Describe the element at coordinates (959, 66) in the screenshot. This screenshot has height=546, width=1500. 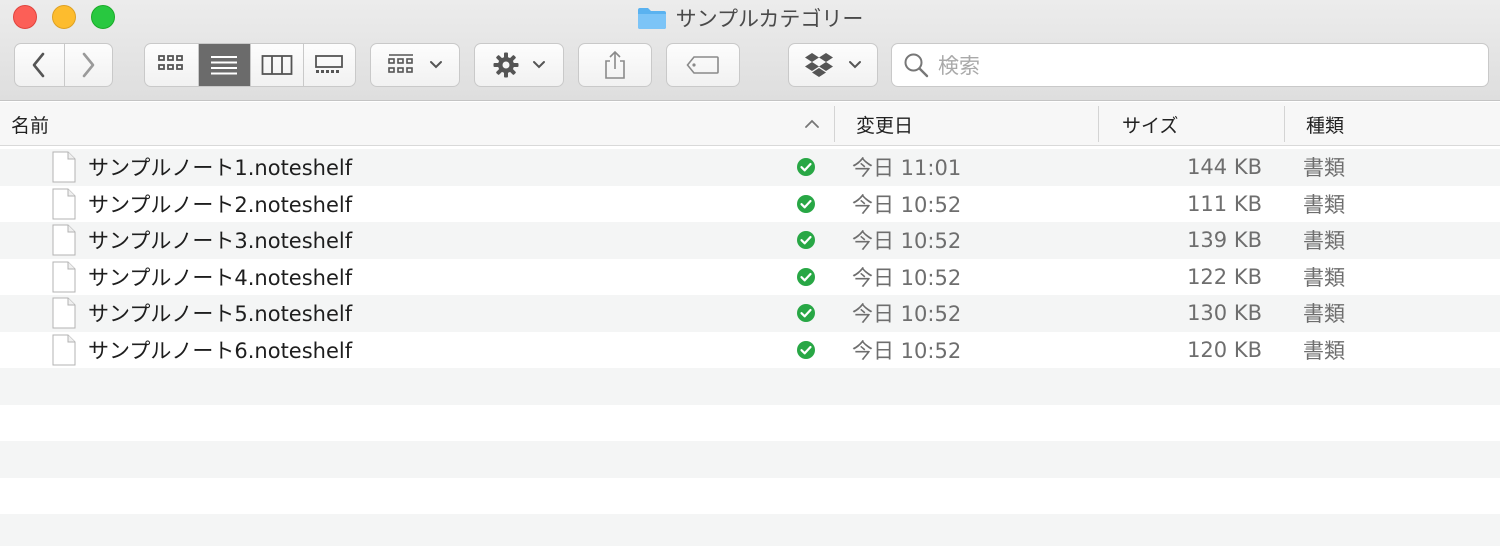
I see `search-placeholder: 検索` at that location.